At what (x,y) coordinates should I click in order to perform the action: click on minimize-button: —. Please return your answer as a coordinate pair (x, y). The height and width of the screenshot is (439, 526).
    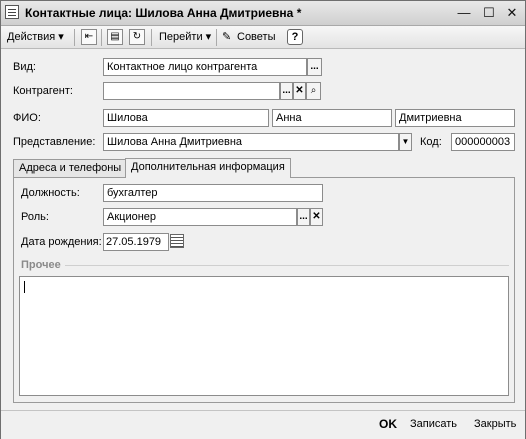
    Looking at the image, I should click on (464, 13).